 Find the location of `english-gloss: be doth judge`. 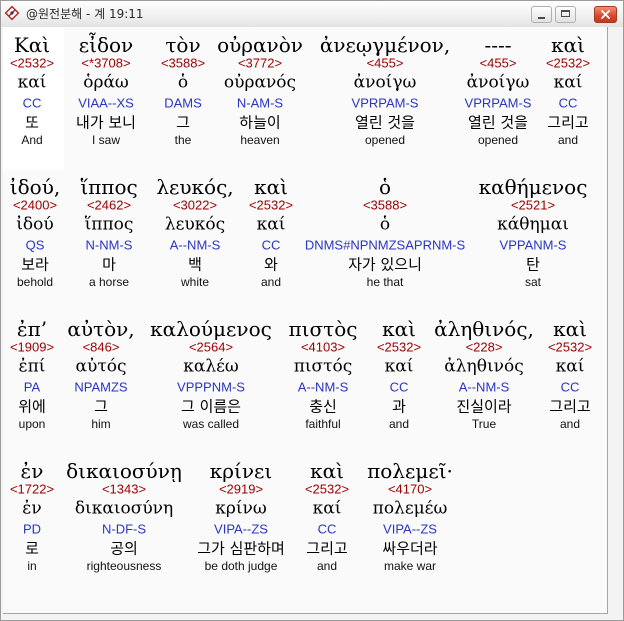

english-gloss: be doth judge is located at coordinates (241, 566).